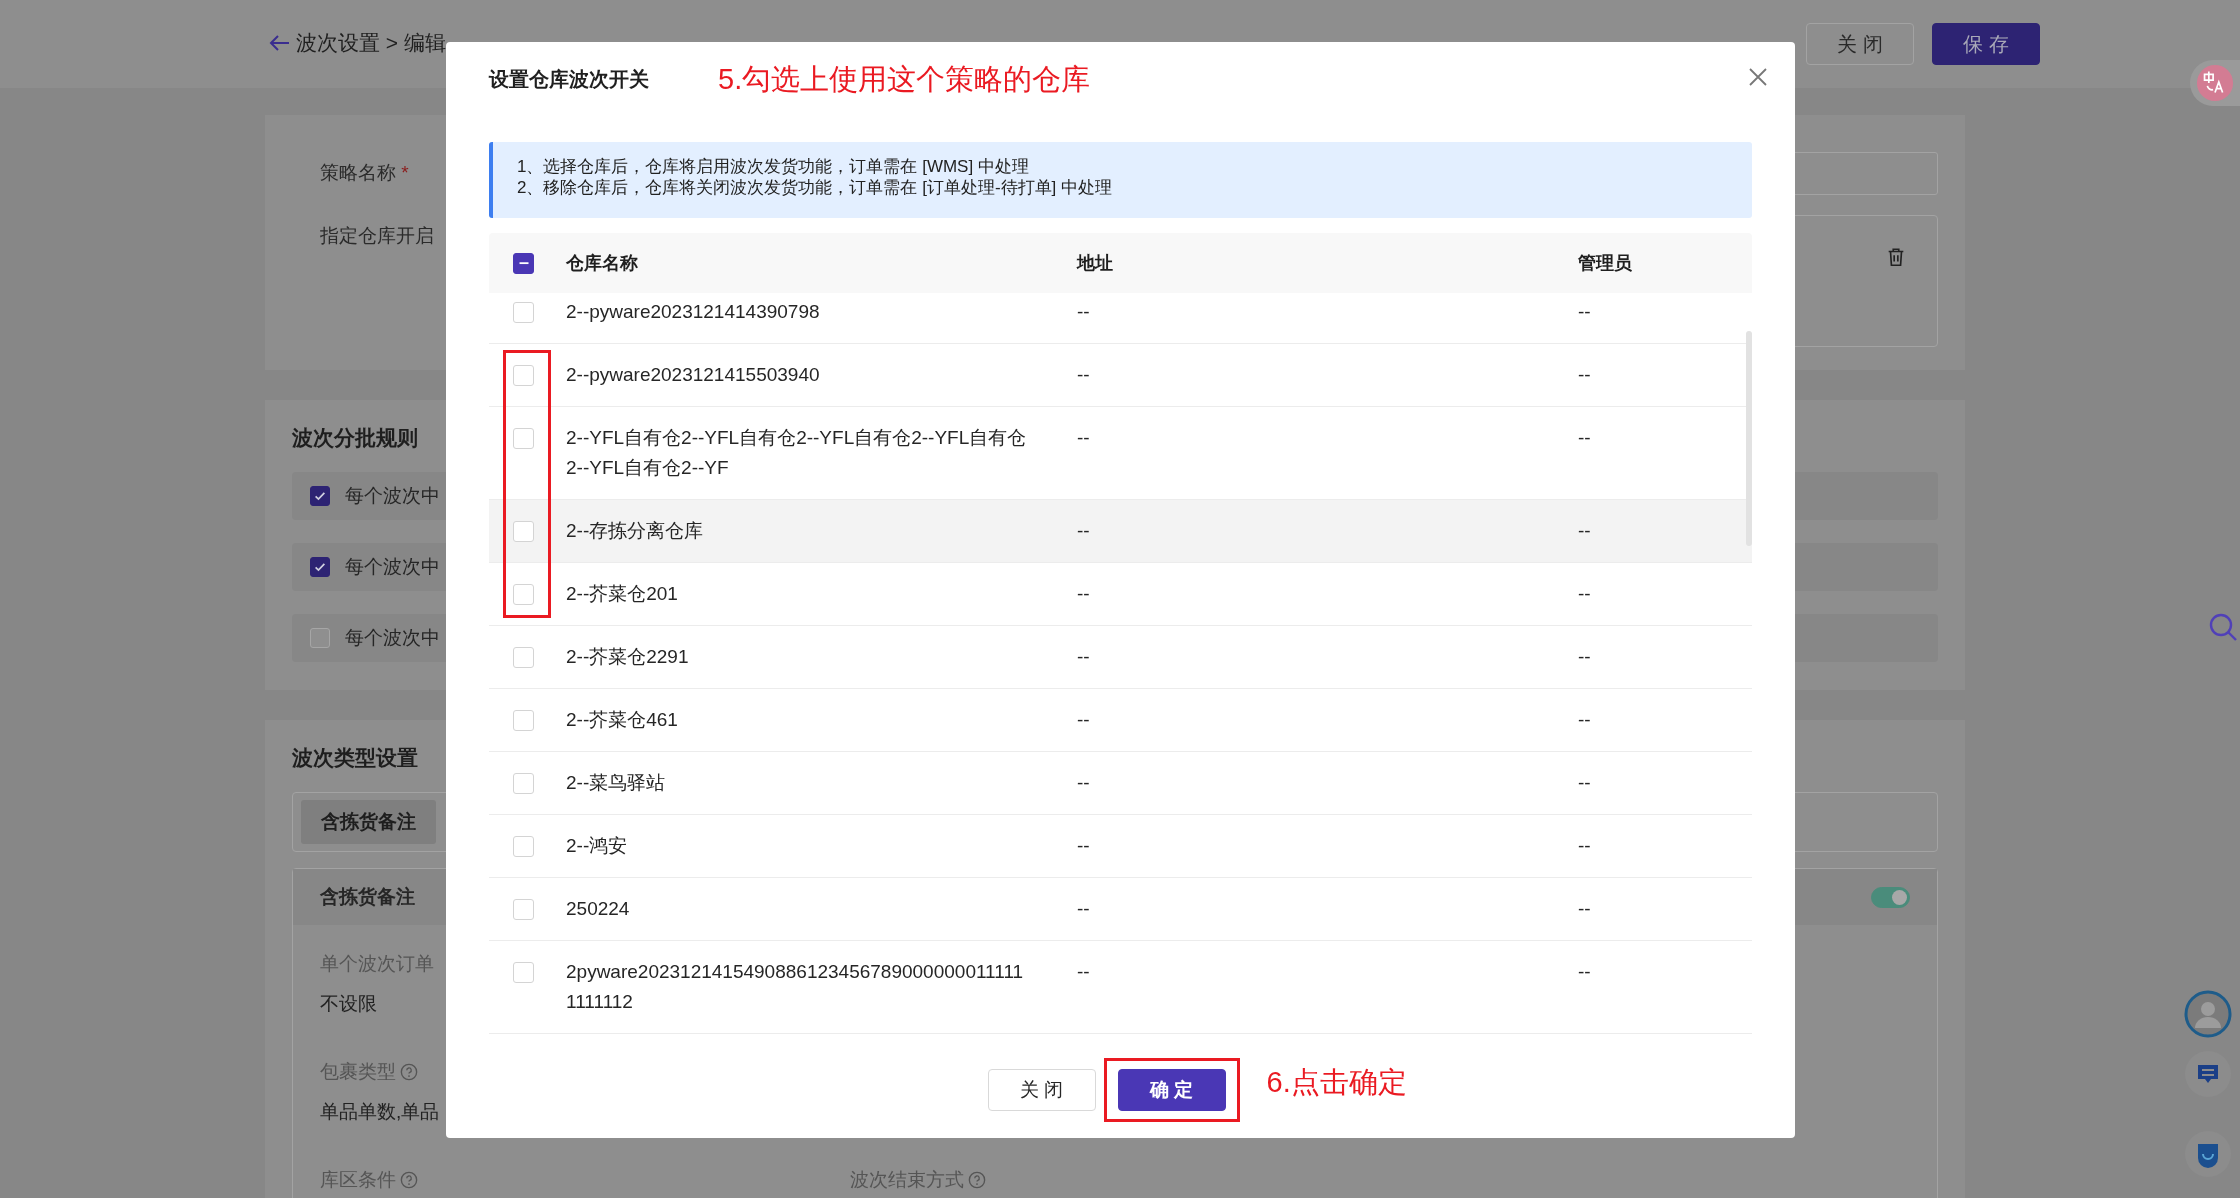 Image resolution: width=2240 pixels, height=1198 pixels. What do you see at coordinates (364, 173) in the screenshot?
I see `field-label: 策略名称 *` at bounding box center [364, 173].